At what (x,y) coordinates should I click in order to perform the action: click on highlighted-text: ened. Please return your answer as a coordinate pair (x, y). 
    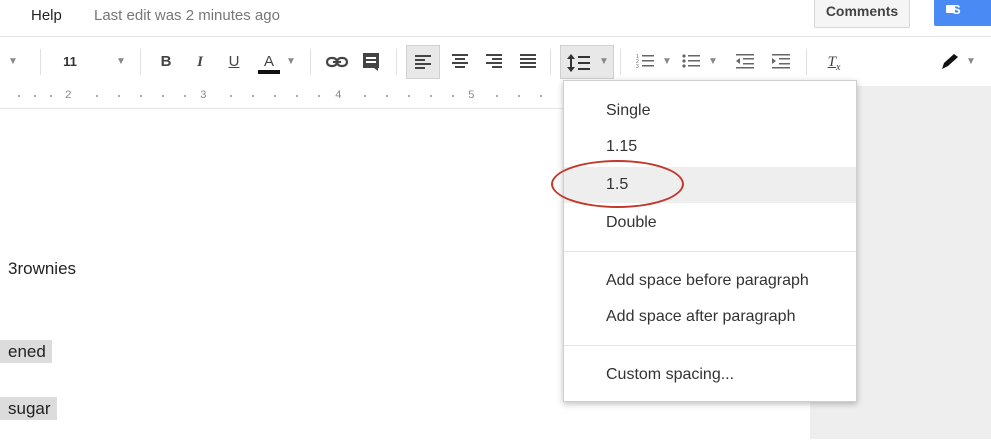
    Looking at the image, I should click on (26, 351).